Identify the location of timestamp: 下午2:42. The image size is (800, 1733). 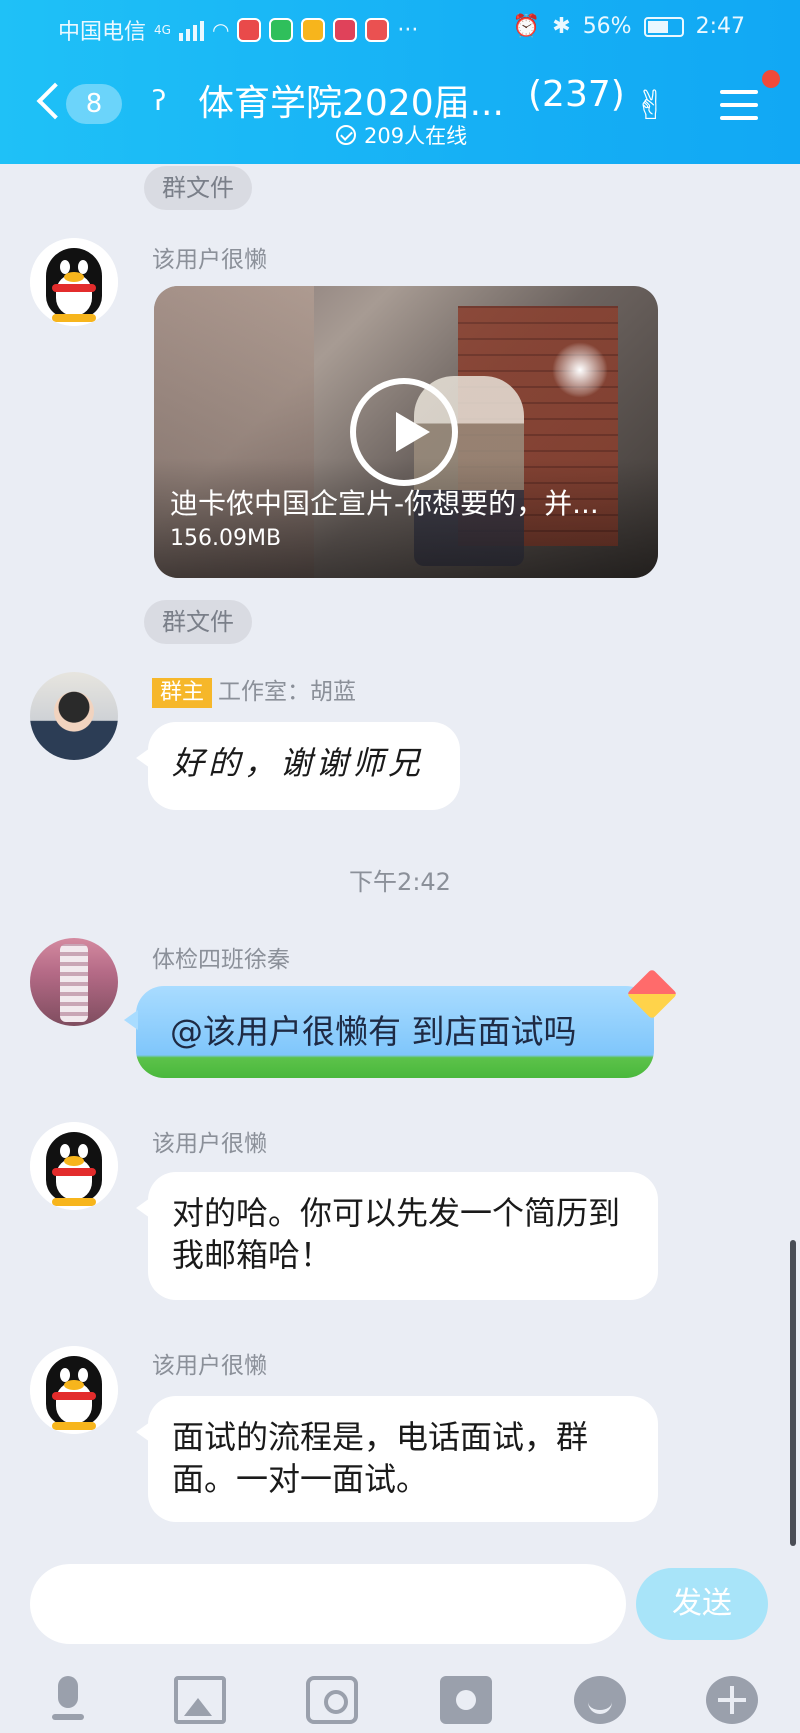
(400, 882).